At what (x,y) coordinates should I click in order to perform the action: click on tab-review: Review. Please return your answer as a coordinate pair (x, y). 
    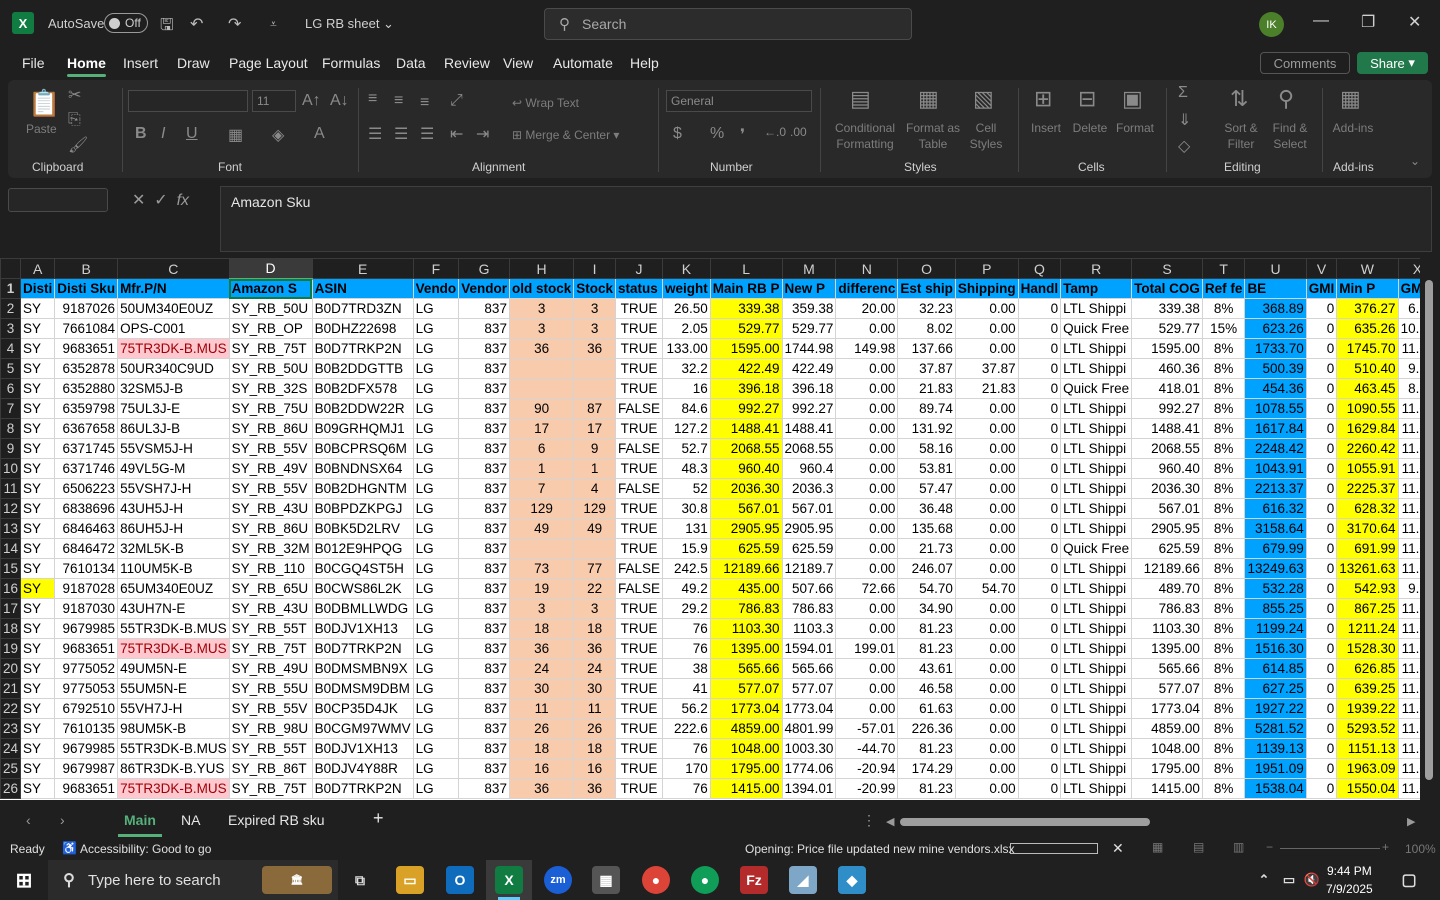
    Looking at the image, I should click on (467, 63).